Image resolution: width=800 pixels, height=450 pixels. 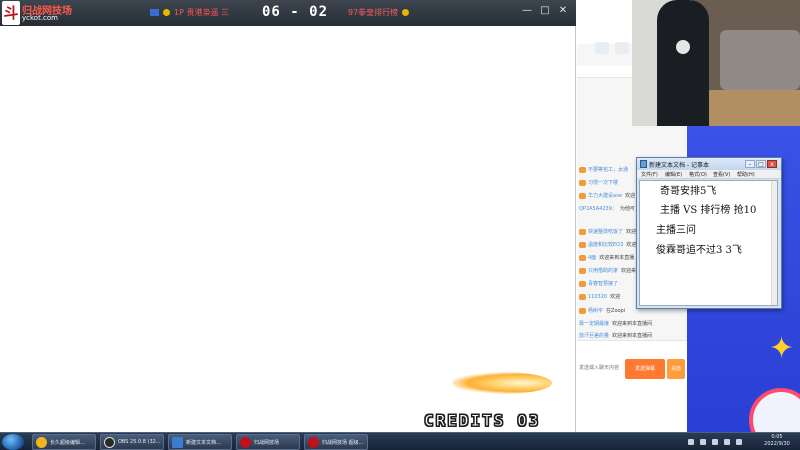 What do you see at coordinates (632, 386) in the screenshot?
I see `chat-send-area: 发送弹幕 充值` at bounding box center [632, 386].